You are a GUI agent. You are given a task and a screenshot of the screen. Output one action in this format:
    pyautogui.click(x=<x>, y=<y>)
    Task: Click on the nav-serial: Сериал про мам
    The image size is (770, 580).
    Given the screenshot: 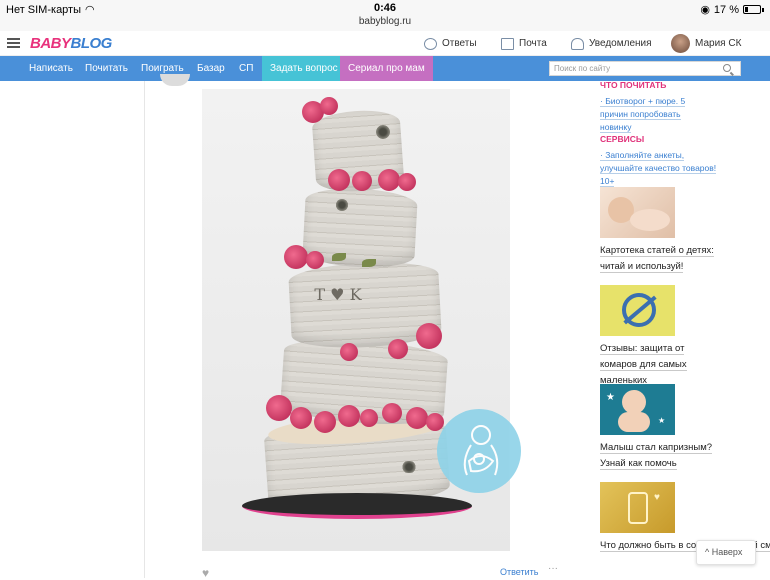 What is the action you would take?
    pyautogui.click(x=386, y=68)
    